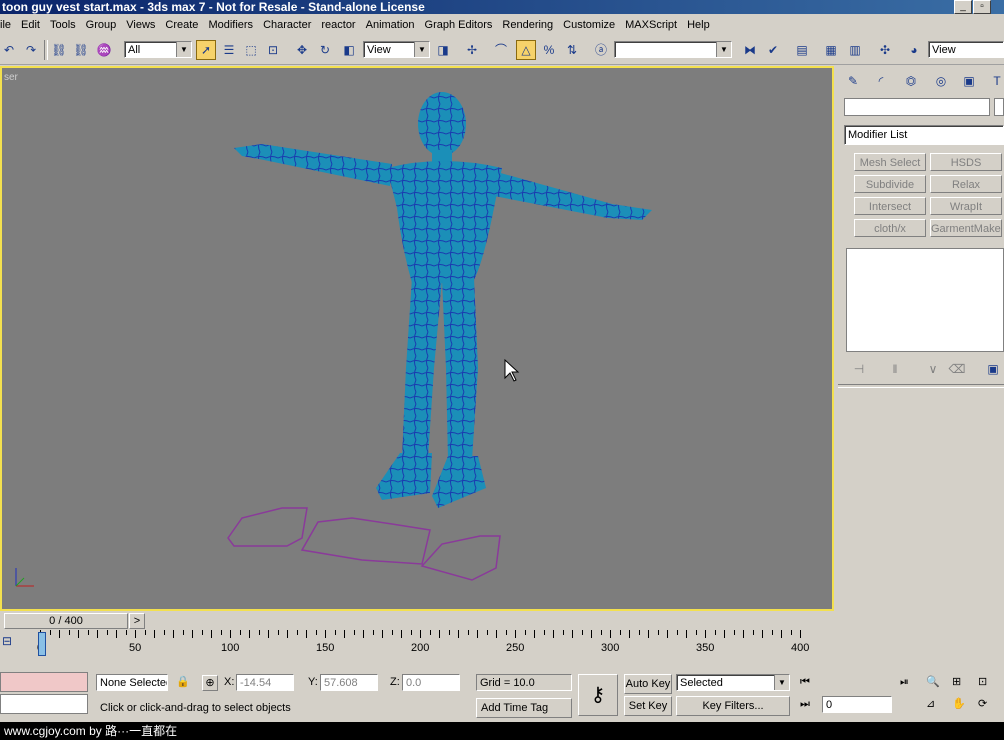 This screenshot has width=1004, height=740. What do you see at coordinates (733, 682) in the screenshot?
I see `key-mode-dropdown: Selected ▼` at bounding box center [733, 682].